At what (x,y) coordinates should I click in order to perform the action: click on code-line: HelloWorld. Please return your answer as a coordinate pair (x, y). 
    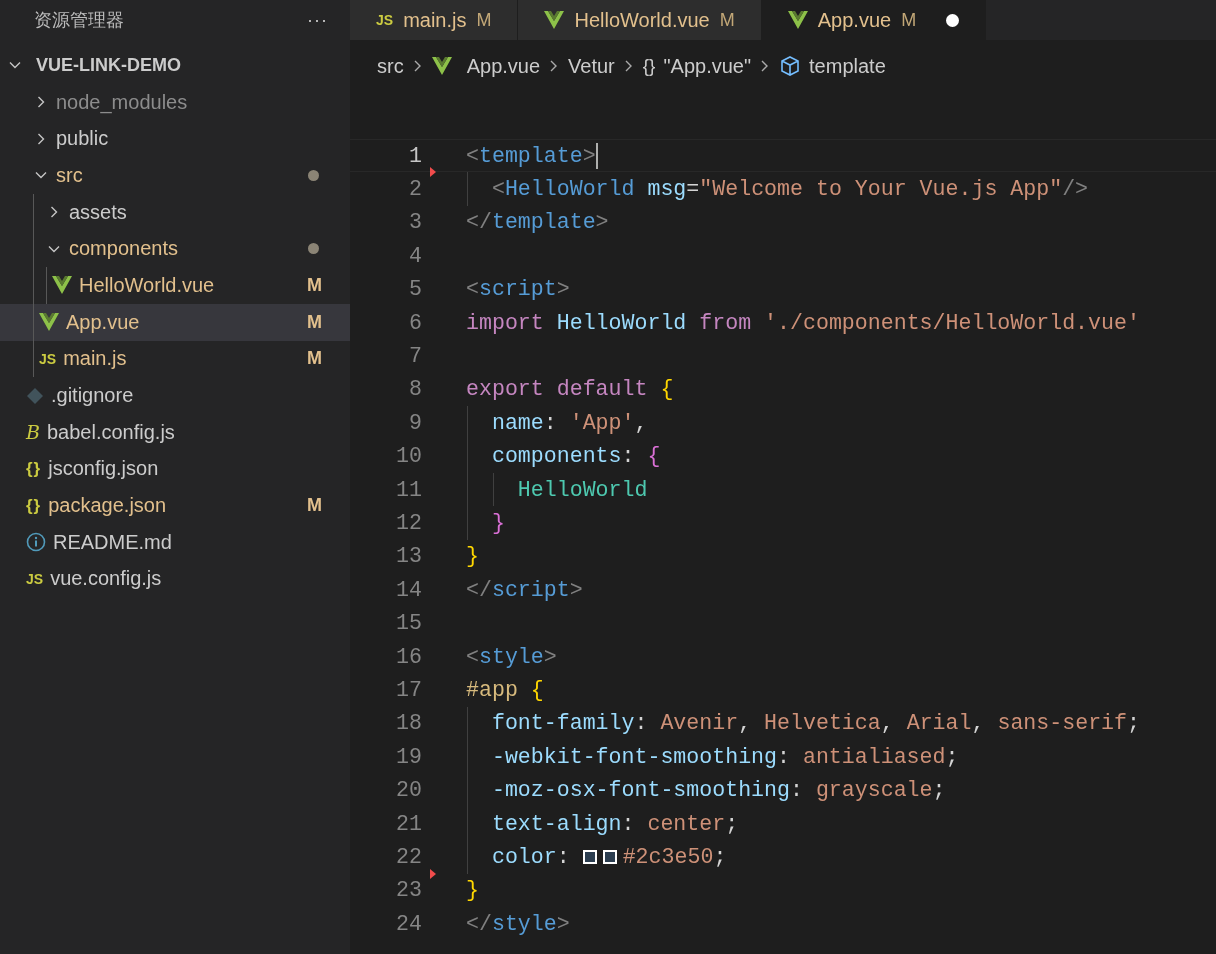
    Looking at the image, I should click on (557, 489).